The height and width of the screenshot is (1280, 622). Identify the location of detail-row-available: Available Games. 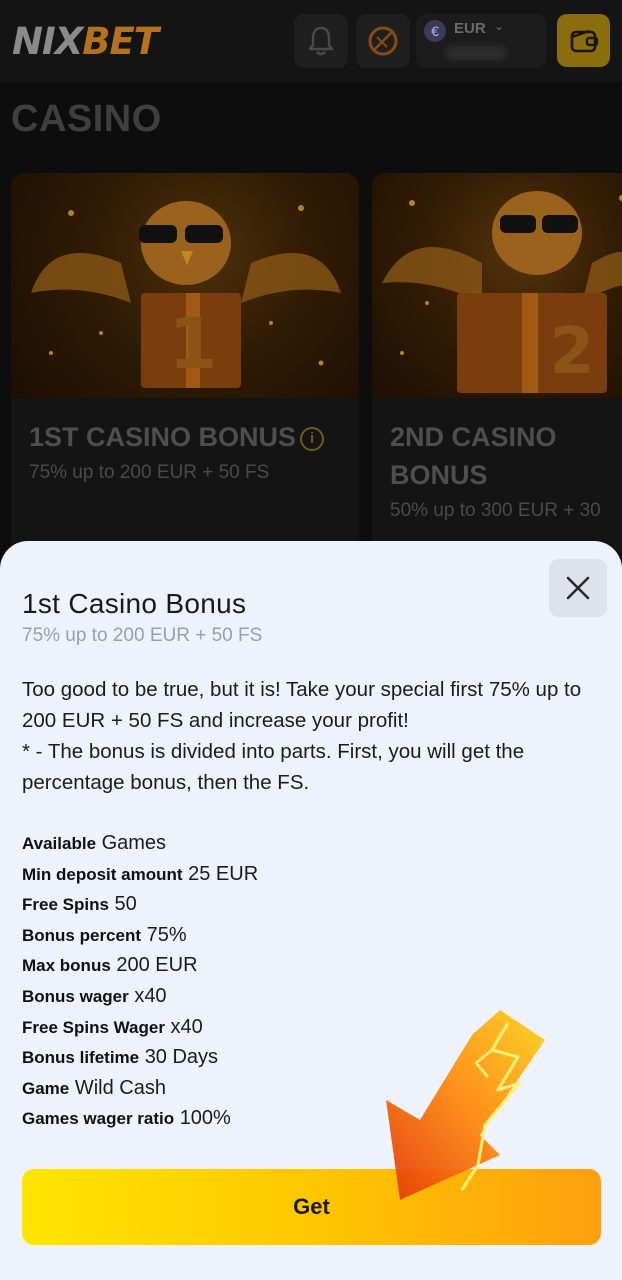
(314, 843).